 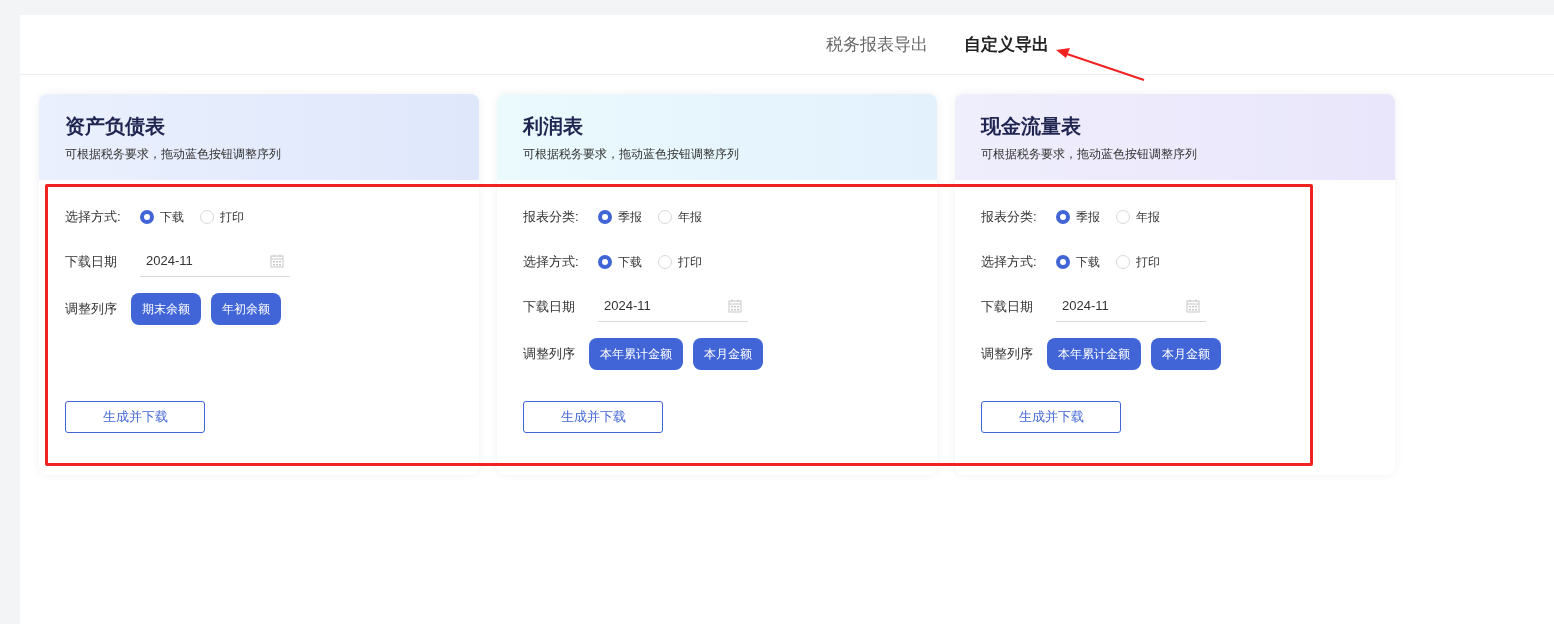 What do you see at coordinates (246, 309) in the screenshot?
I see `column-chip: 年初余额` at bounding box center [246, 309].